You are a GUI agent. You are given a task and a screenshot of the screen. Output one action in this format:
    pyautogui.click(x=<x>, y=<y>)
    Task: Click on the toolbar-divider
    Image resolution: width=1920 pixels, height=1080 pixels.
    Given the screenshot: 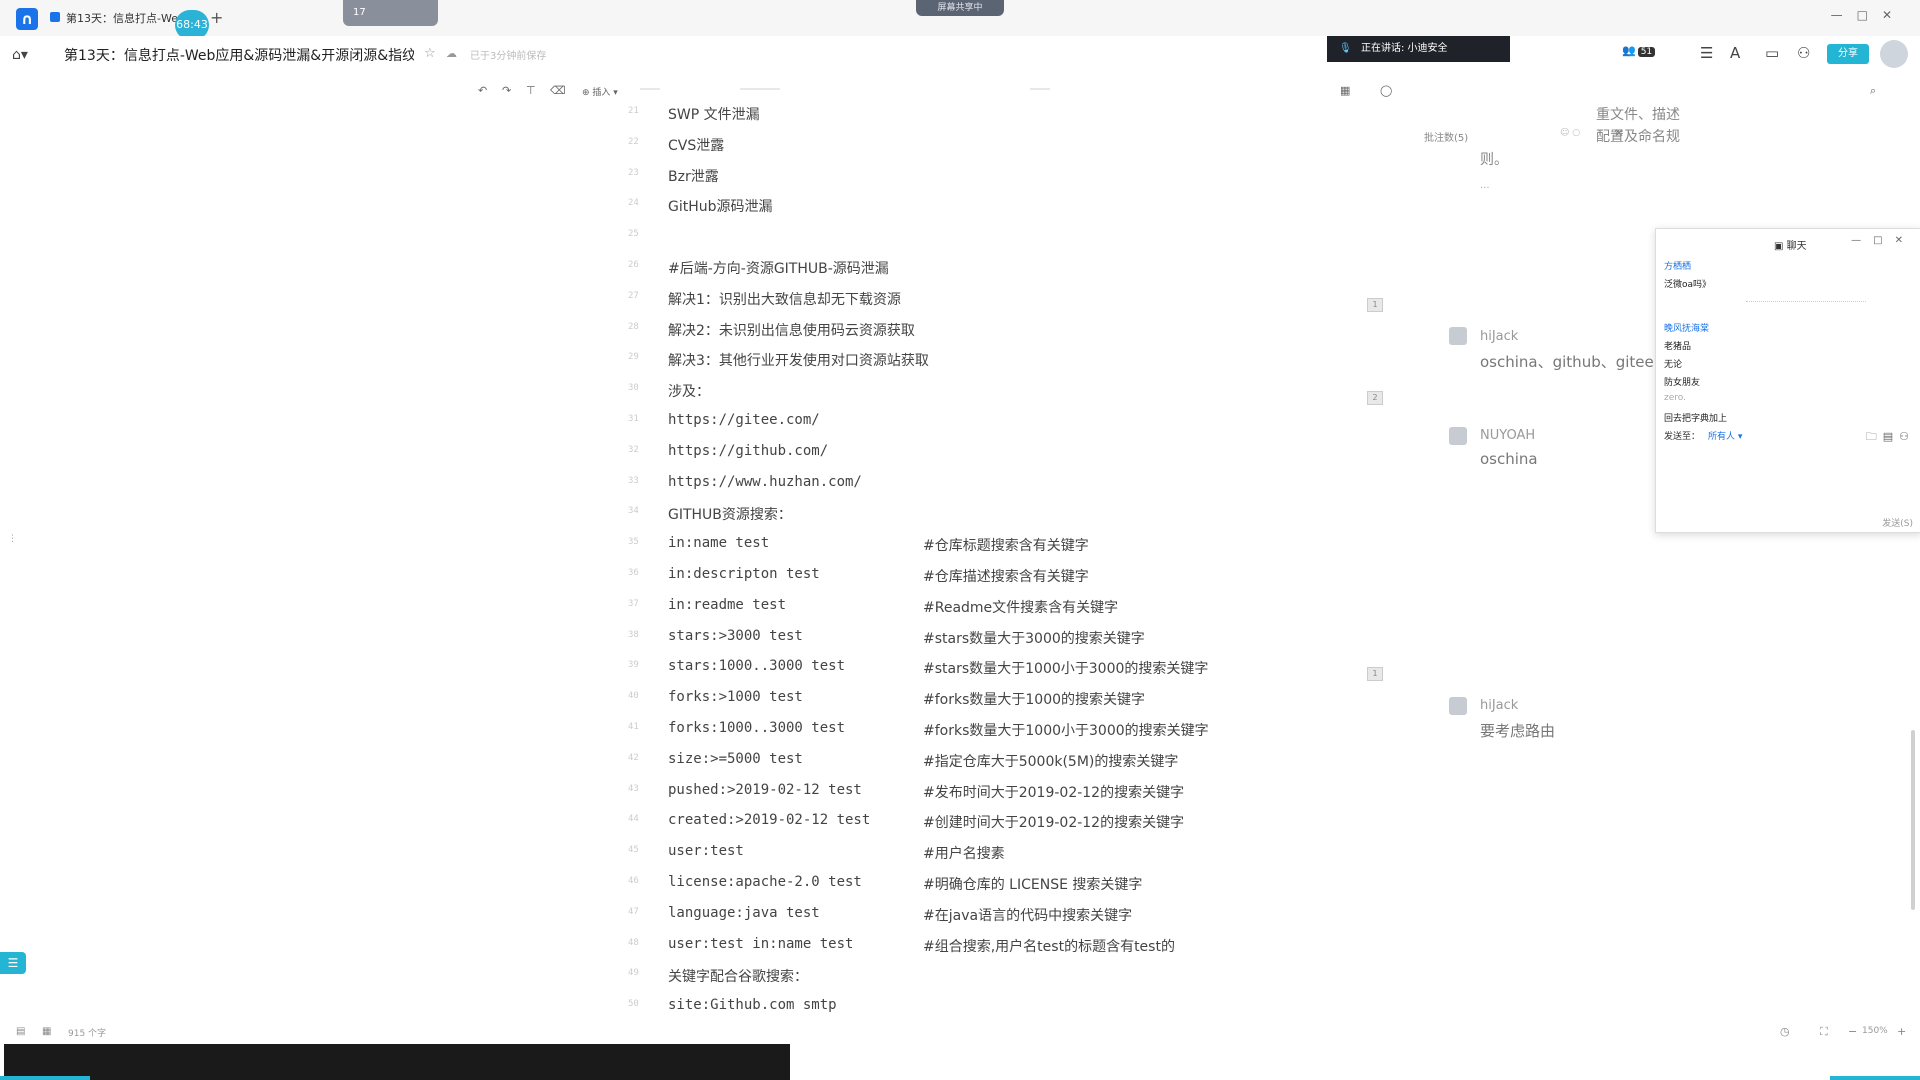 What is the action you would take?
    pyautogui.click(x=760, y=89)
    